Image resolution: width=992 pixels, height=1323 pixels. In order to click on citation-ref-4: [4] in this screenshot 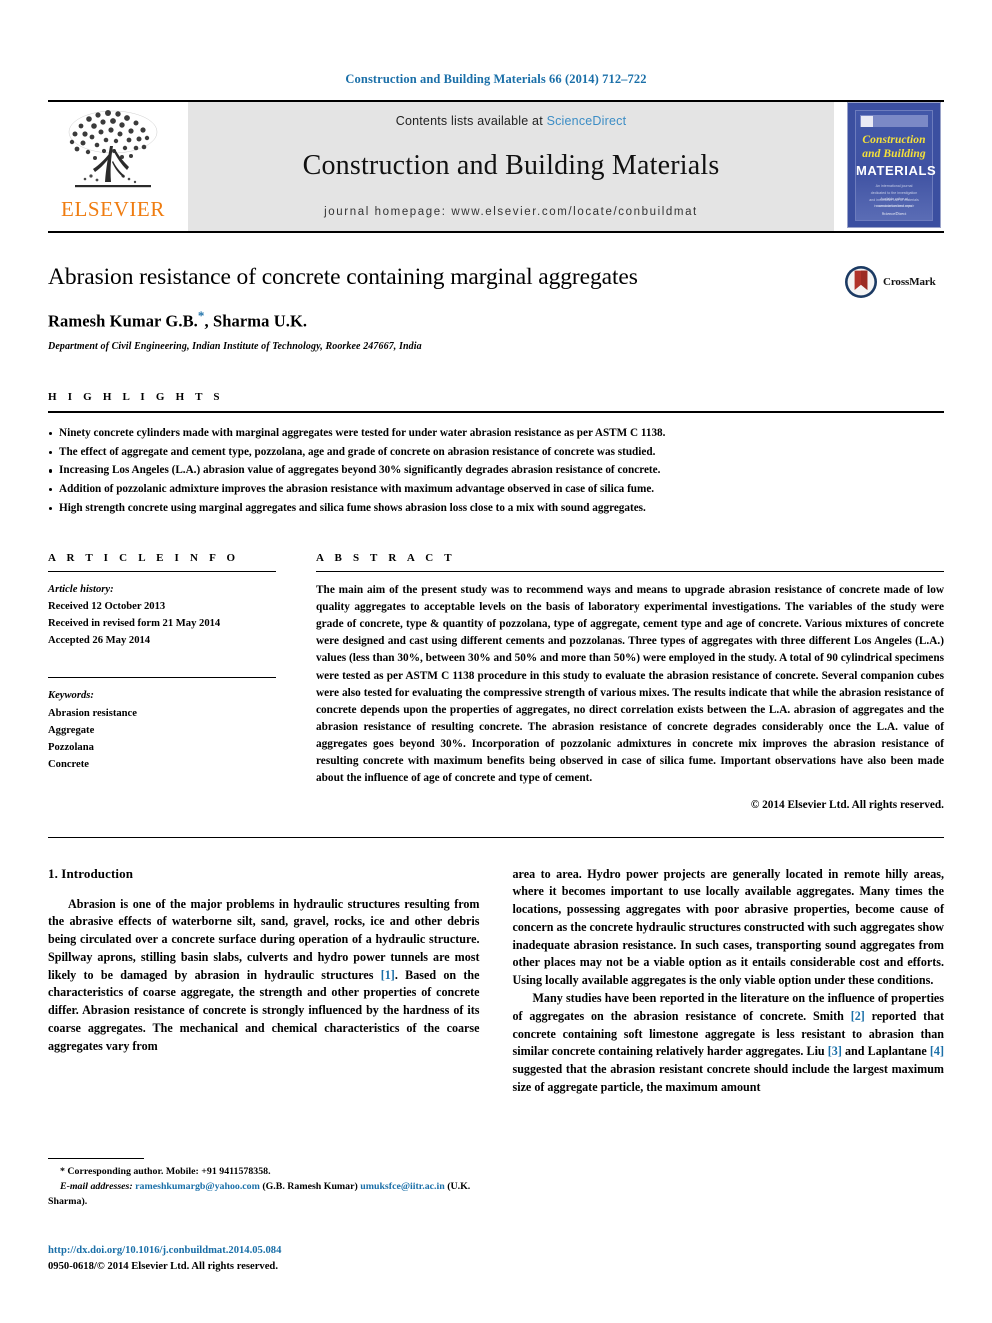, I will do `click(937, 1051)`.